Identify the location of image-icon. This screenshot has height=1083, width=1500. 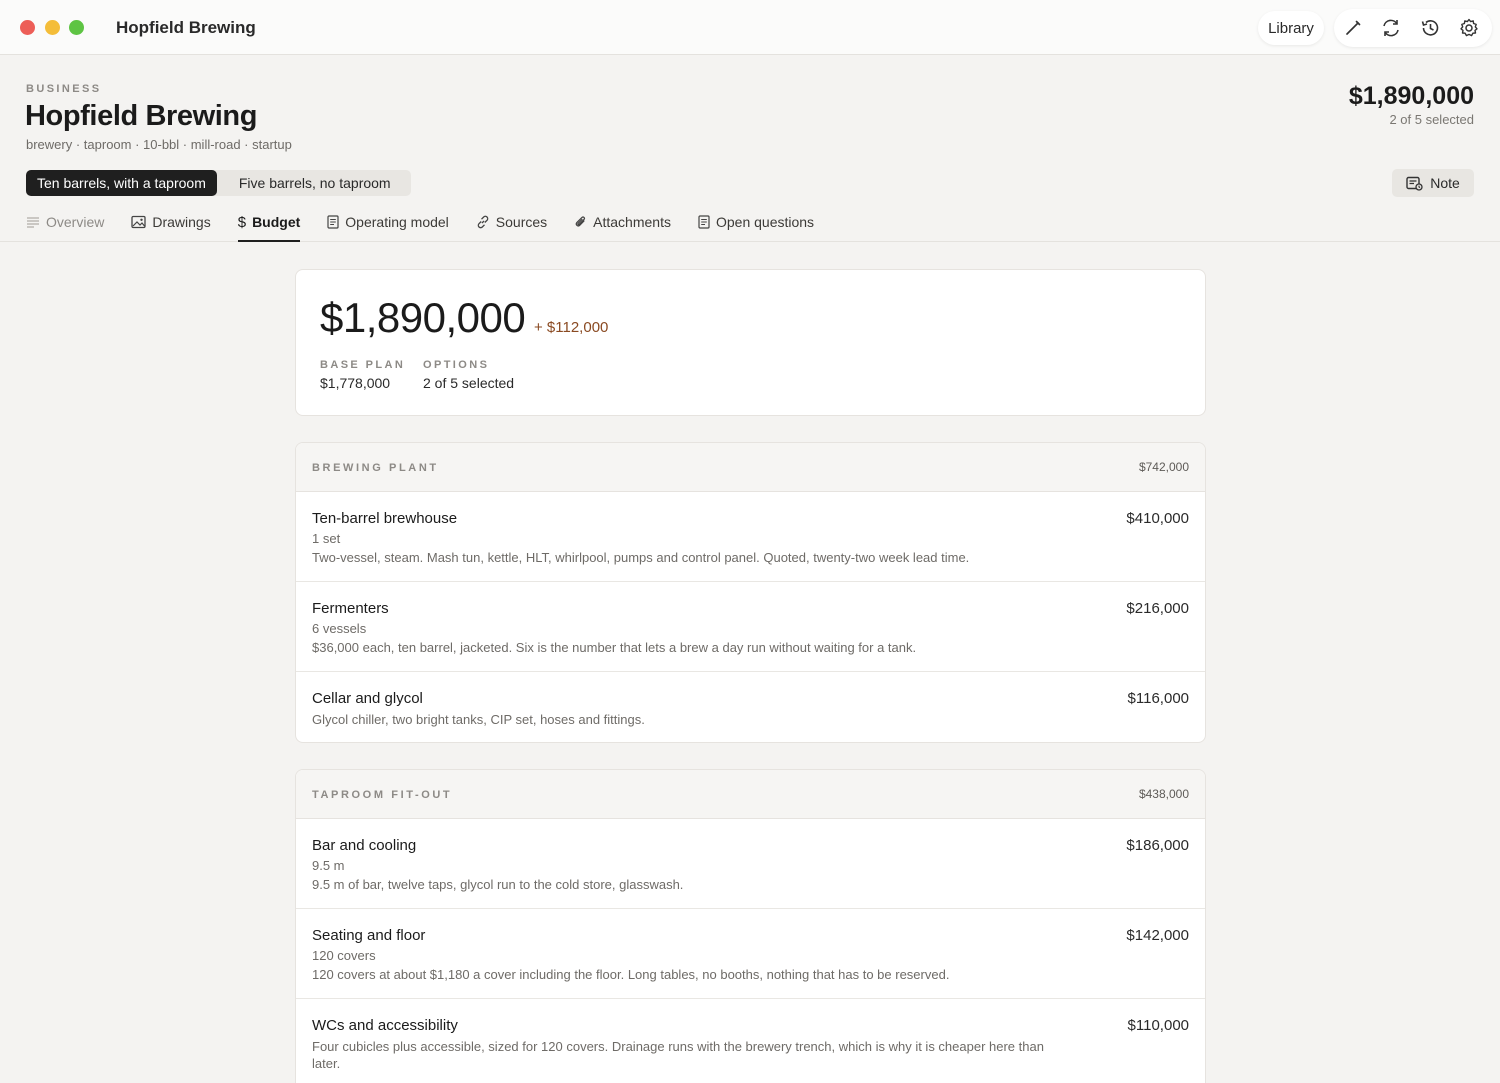
(139, 222).